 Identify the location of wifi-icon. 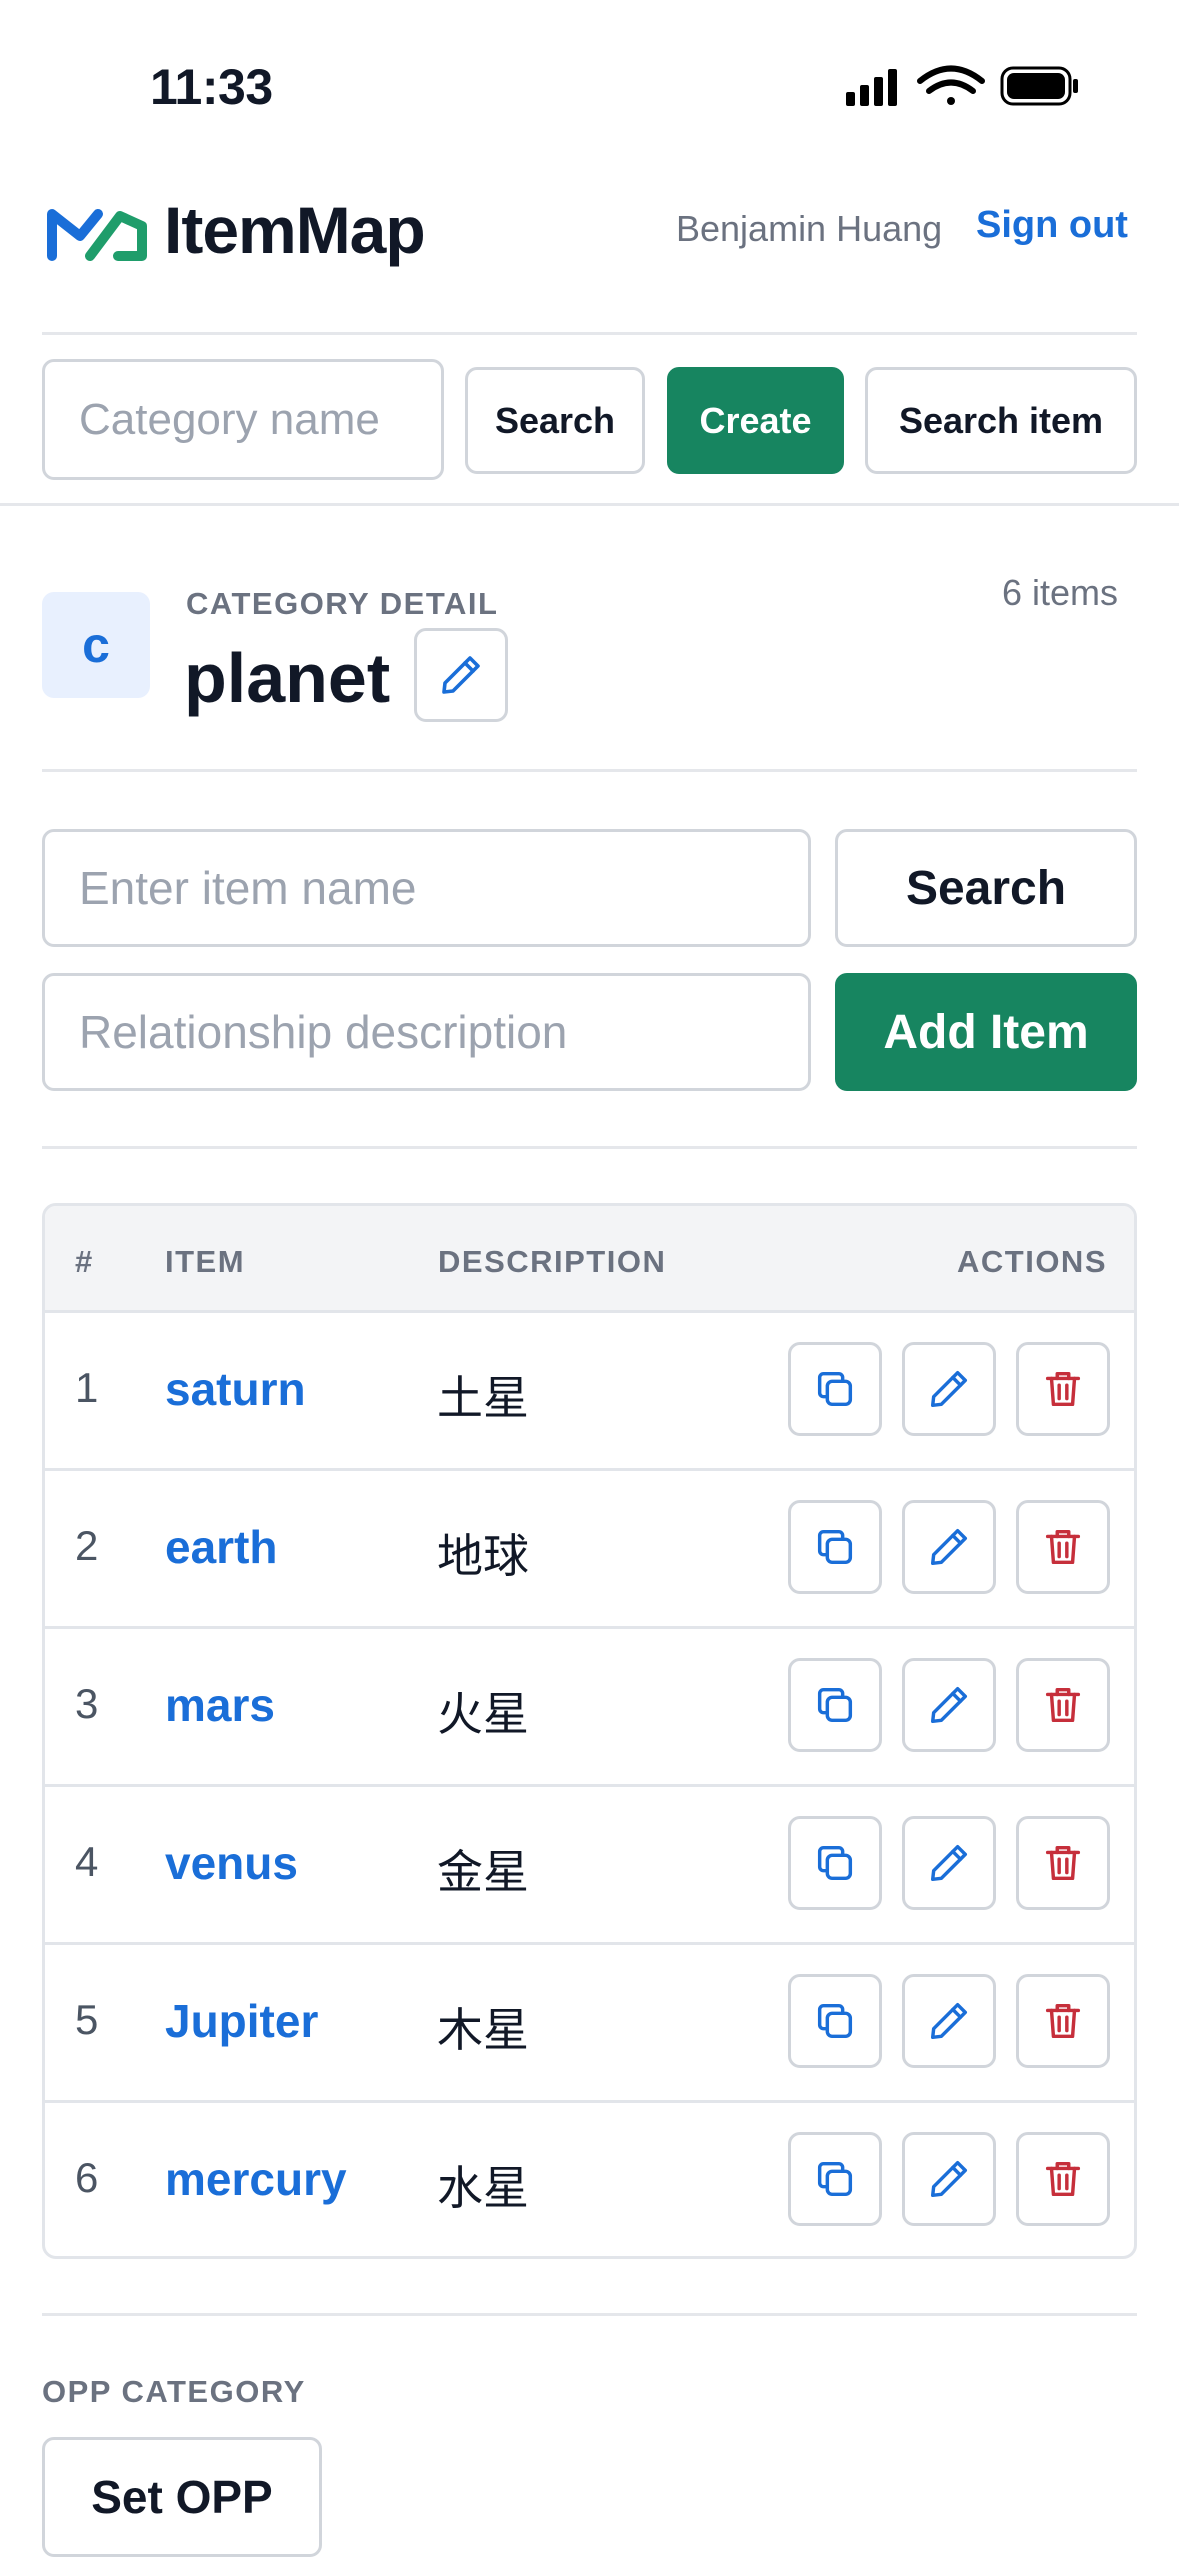
(951, 85).